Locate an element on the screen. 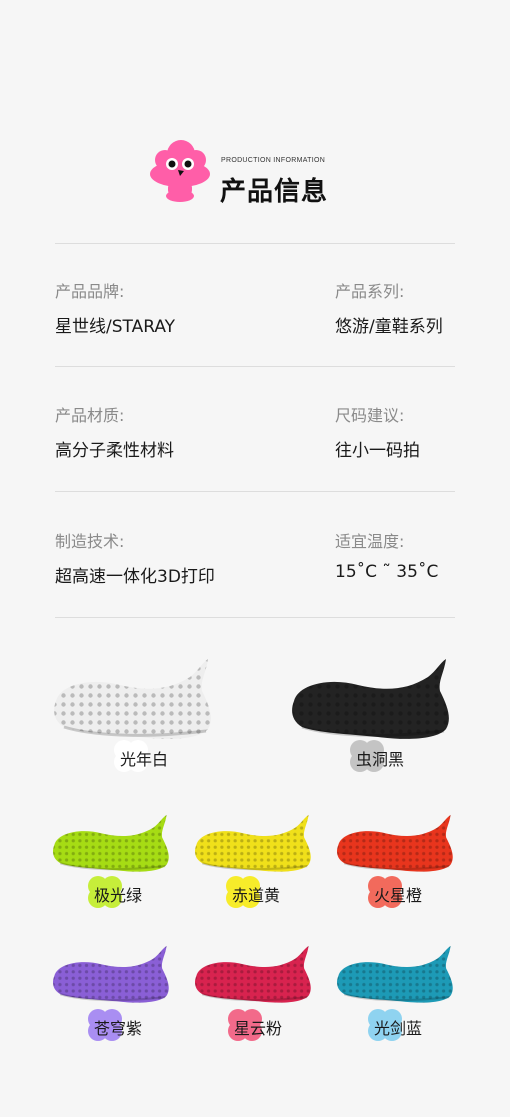 The image size is (510, 1117). color-name: 极光绿 is located at coordinates (118, 895).